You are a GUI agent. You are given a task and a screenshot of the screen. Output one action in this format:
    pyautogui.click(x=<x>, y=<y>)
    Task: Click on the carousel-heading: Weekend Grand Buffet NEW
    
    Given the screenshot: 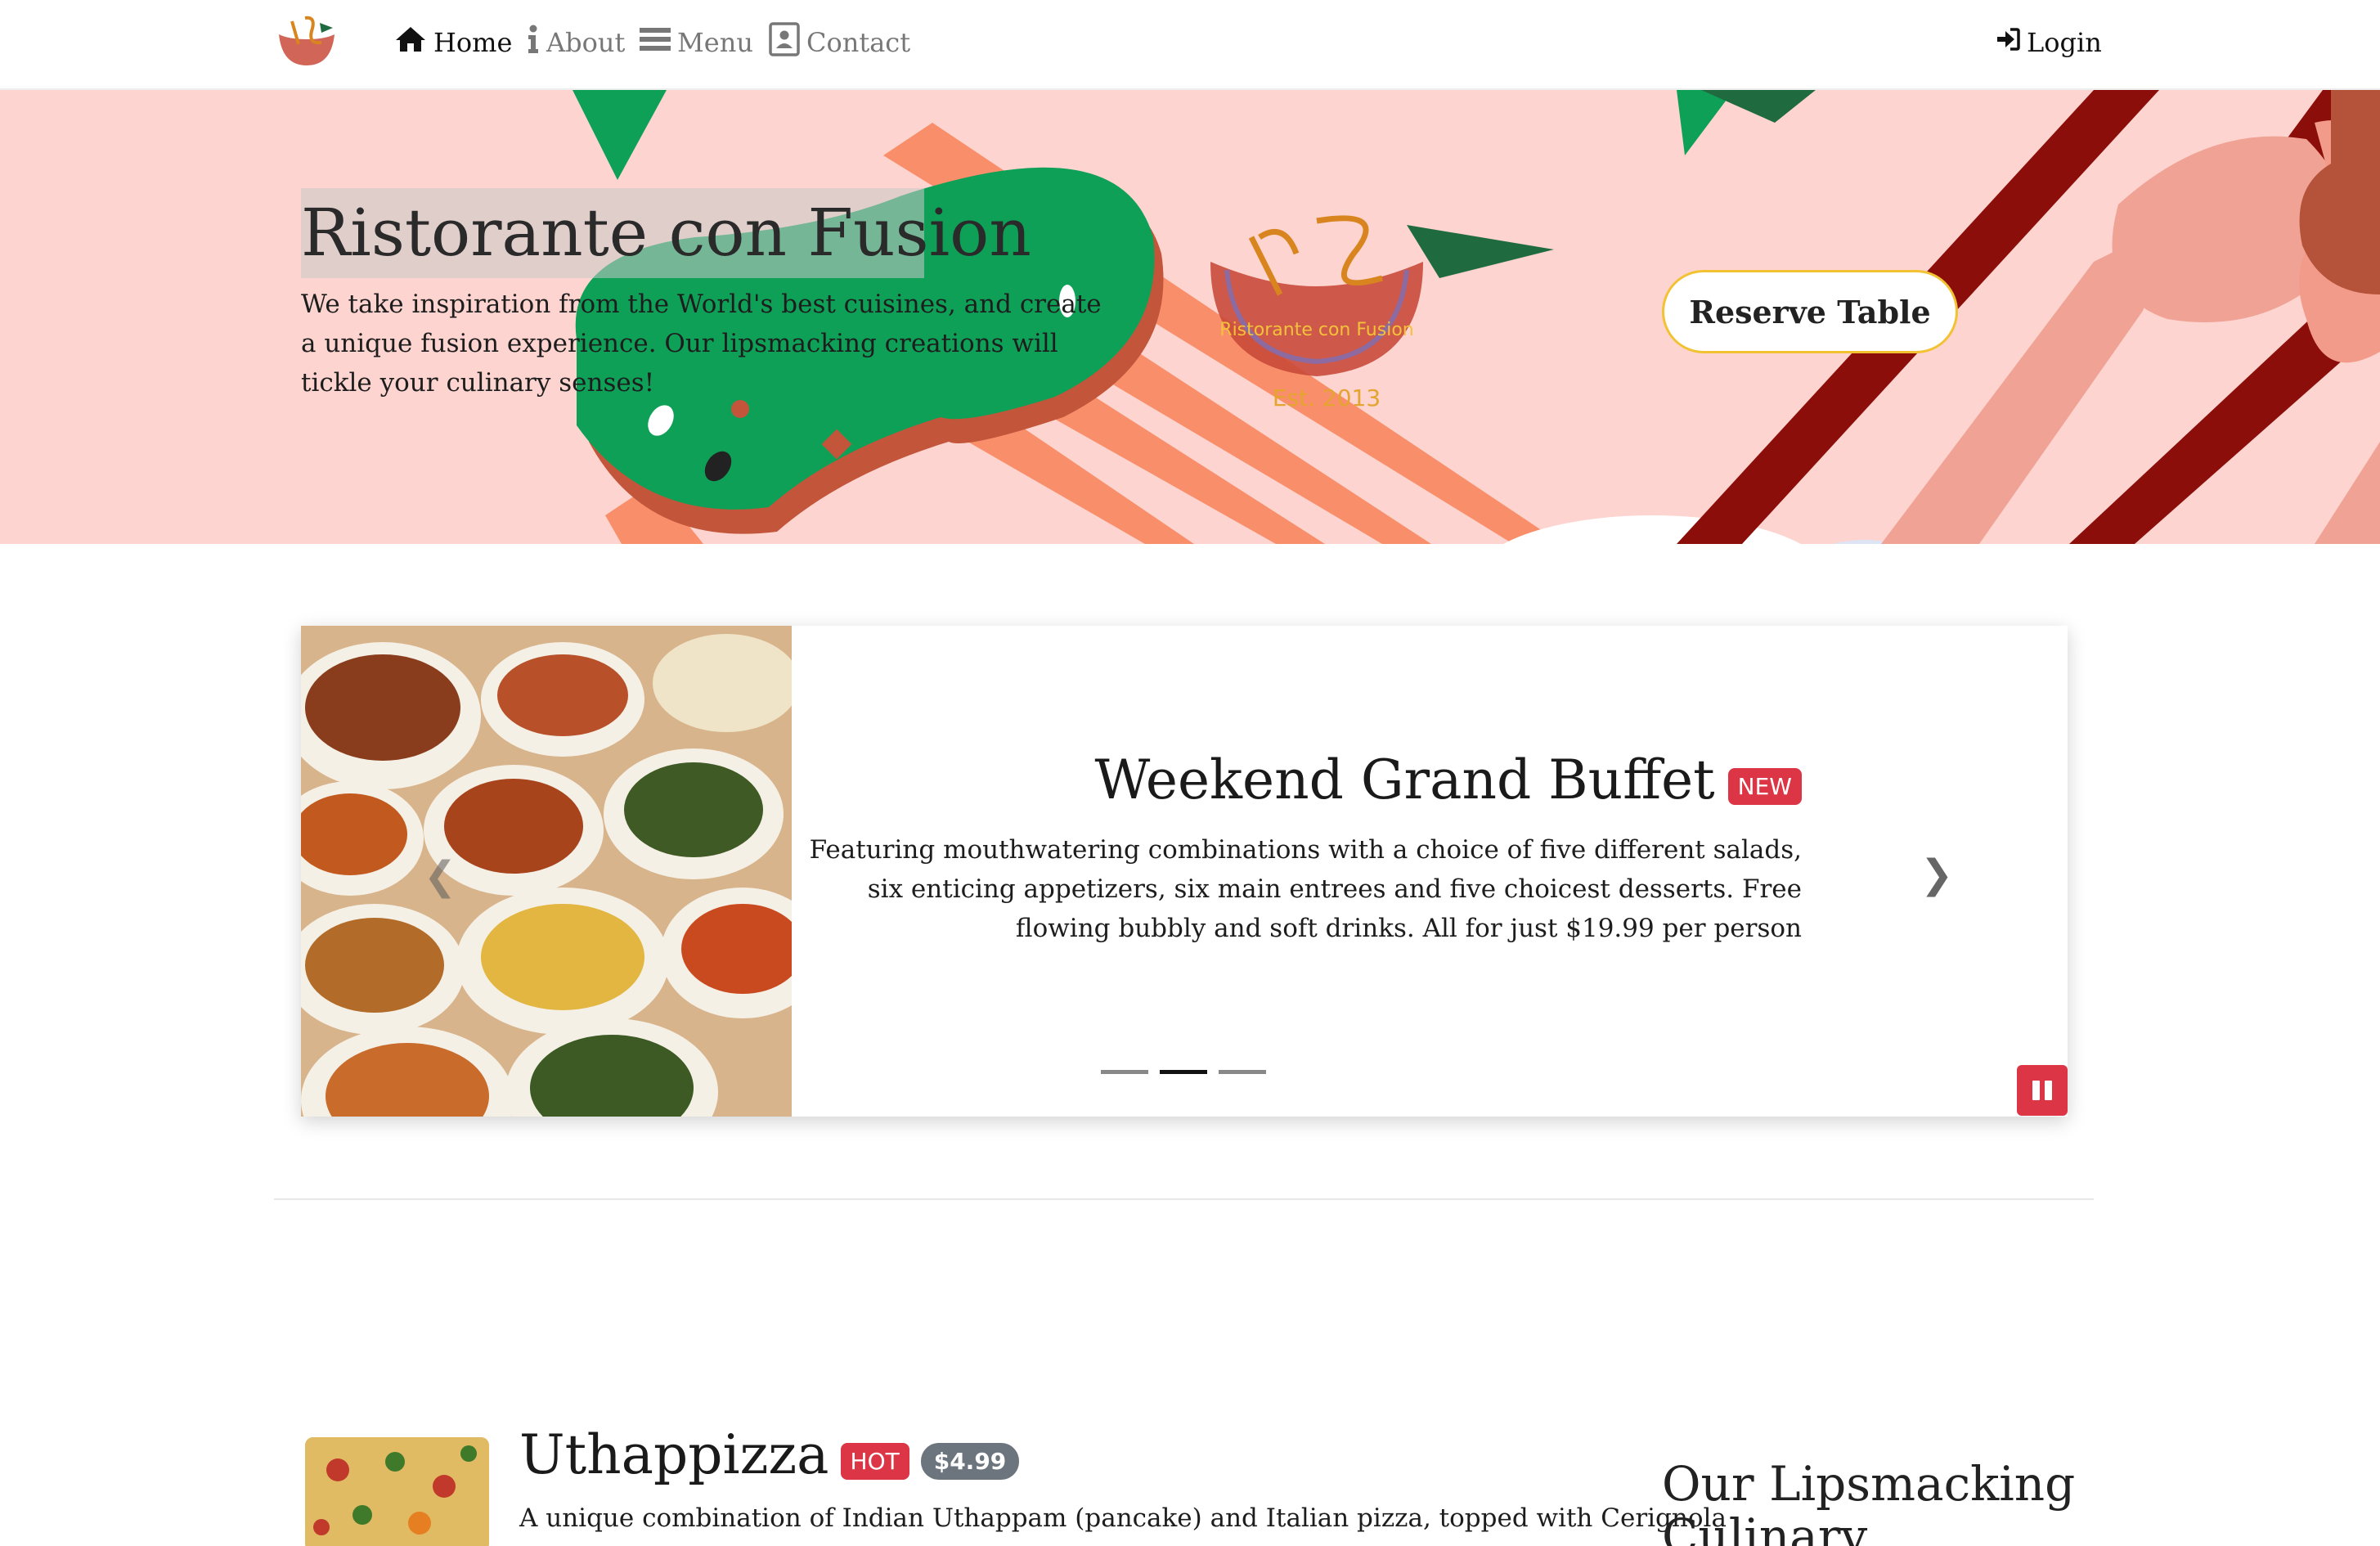 What is the action you would take?
    pyautogui.click(x=1448, y=780)
    